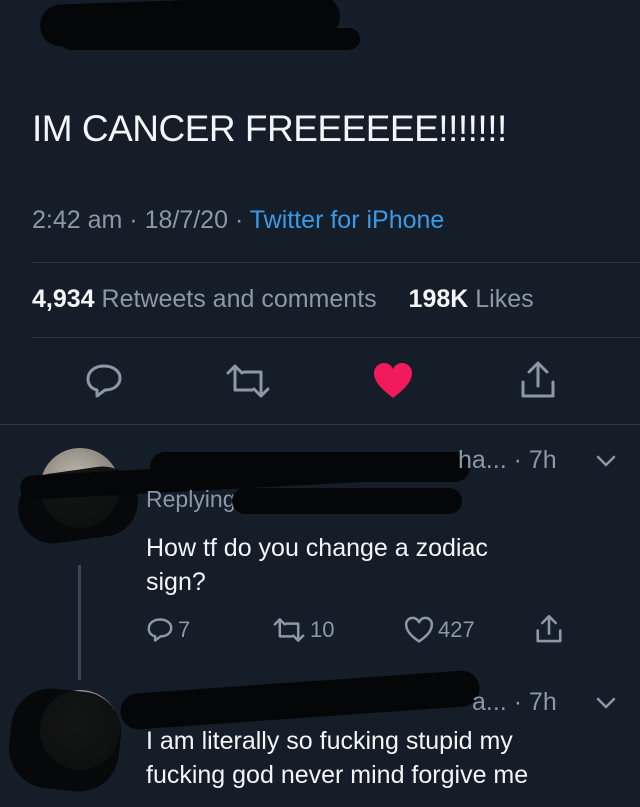 The height and width of the screenshot is (807, 640). Describe the element at coordinates (210, 39) in the screenshot. I see `redacted-handle-scribble` at that location.